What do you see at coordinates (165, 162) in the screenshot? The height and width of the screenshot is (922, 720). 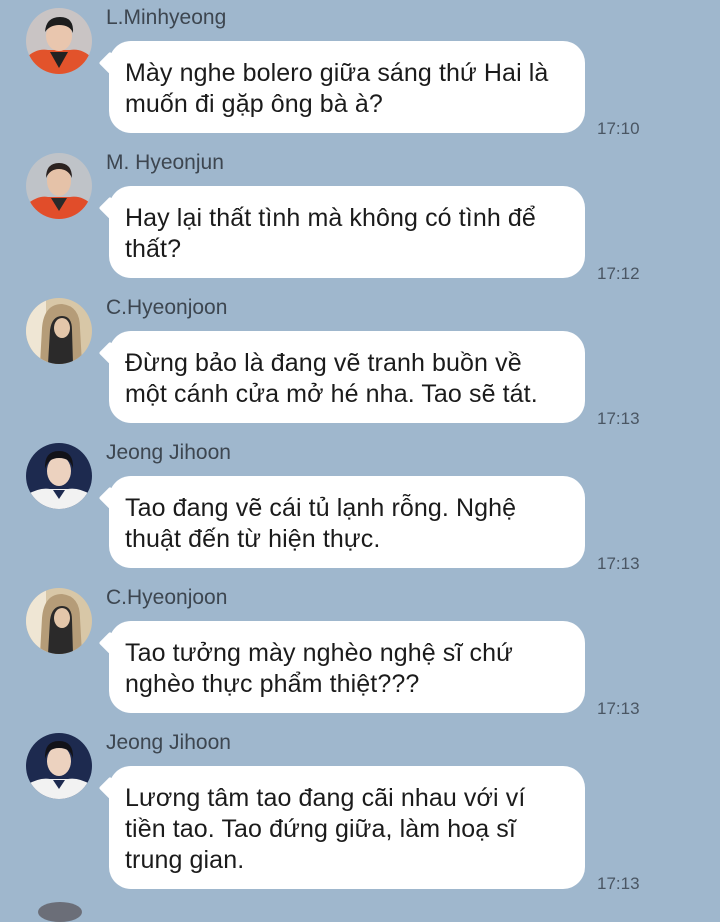 I see `sender-name: M. Hyeonjun` at bounding box center [165, 162].